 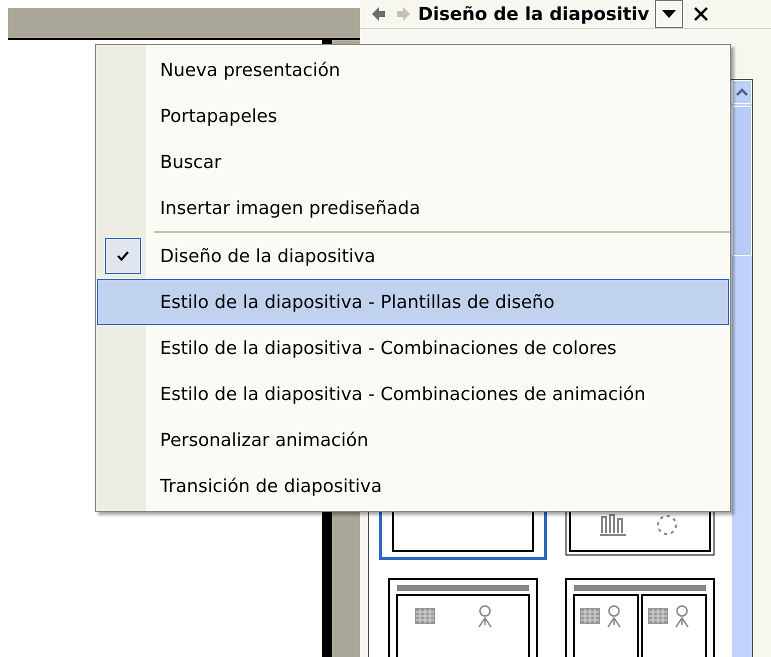 I want to click on menu-item: Personalizar animación, so click(x=413, y=440).